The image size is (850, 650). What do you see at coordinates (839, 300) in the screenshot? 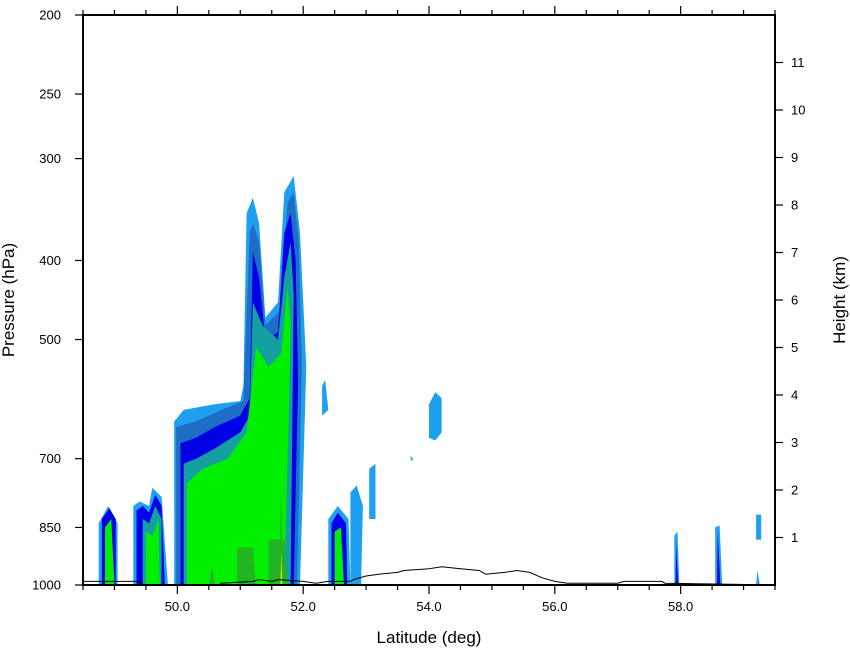
I see `y2-axis-label: Height (km)` at bounding box center [839, 300].